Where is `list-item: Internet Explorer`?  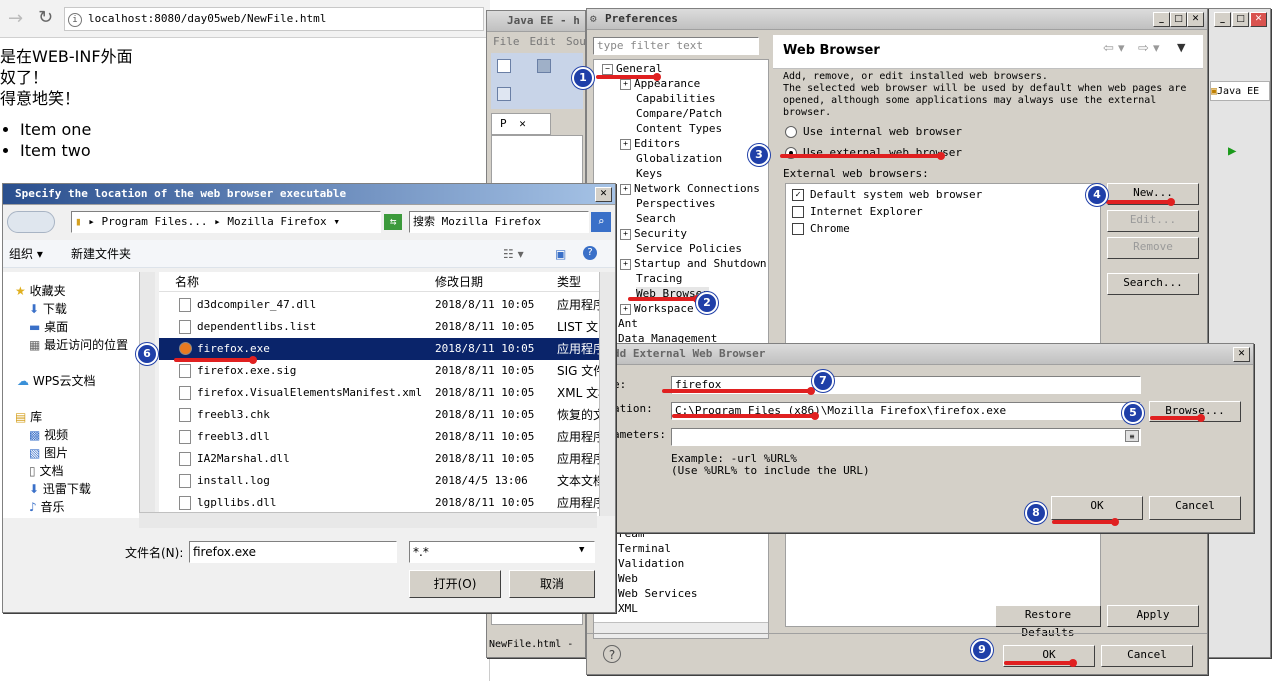
list-item: Internet Explorer is located at coordinates (857, 211).